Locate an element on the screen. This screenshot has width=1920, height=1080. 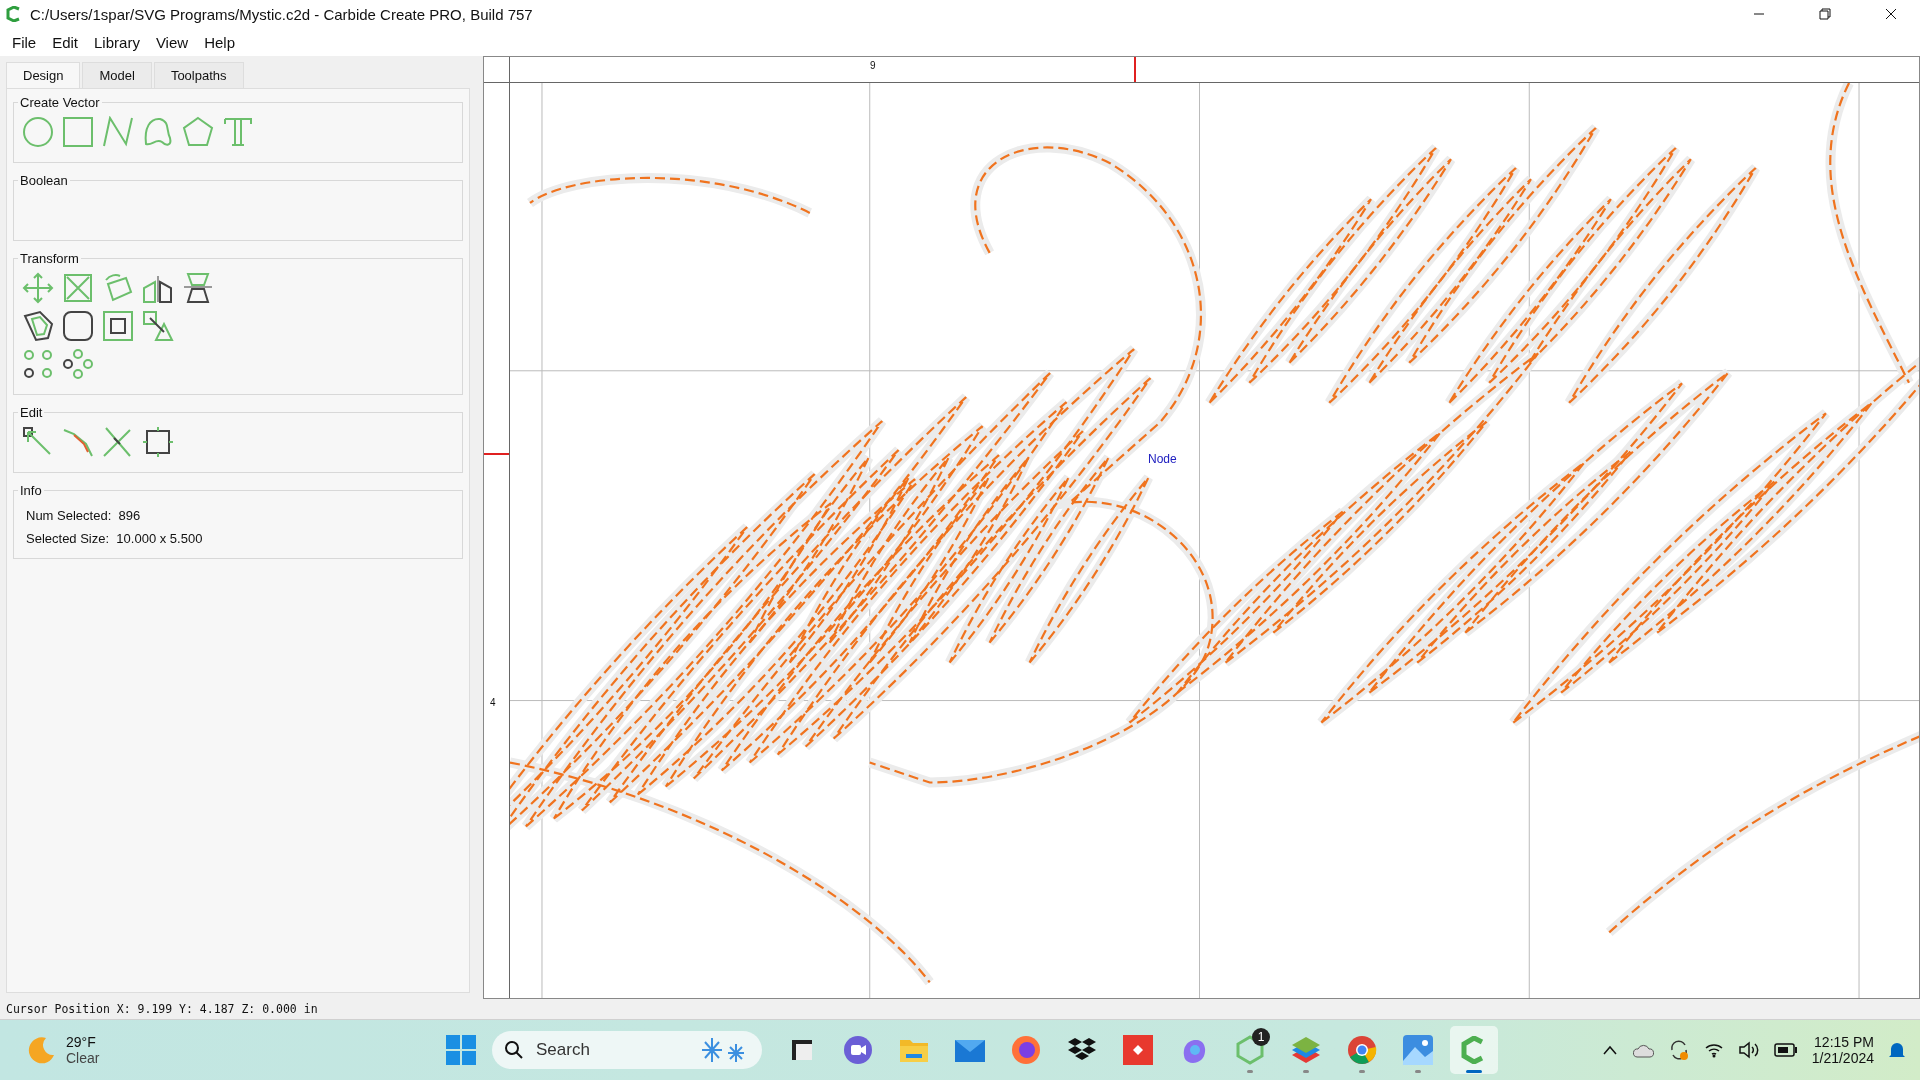
offset-icon is located at coordinates (38, 326).